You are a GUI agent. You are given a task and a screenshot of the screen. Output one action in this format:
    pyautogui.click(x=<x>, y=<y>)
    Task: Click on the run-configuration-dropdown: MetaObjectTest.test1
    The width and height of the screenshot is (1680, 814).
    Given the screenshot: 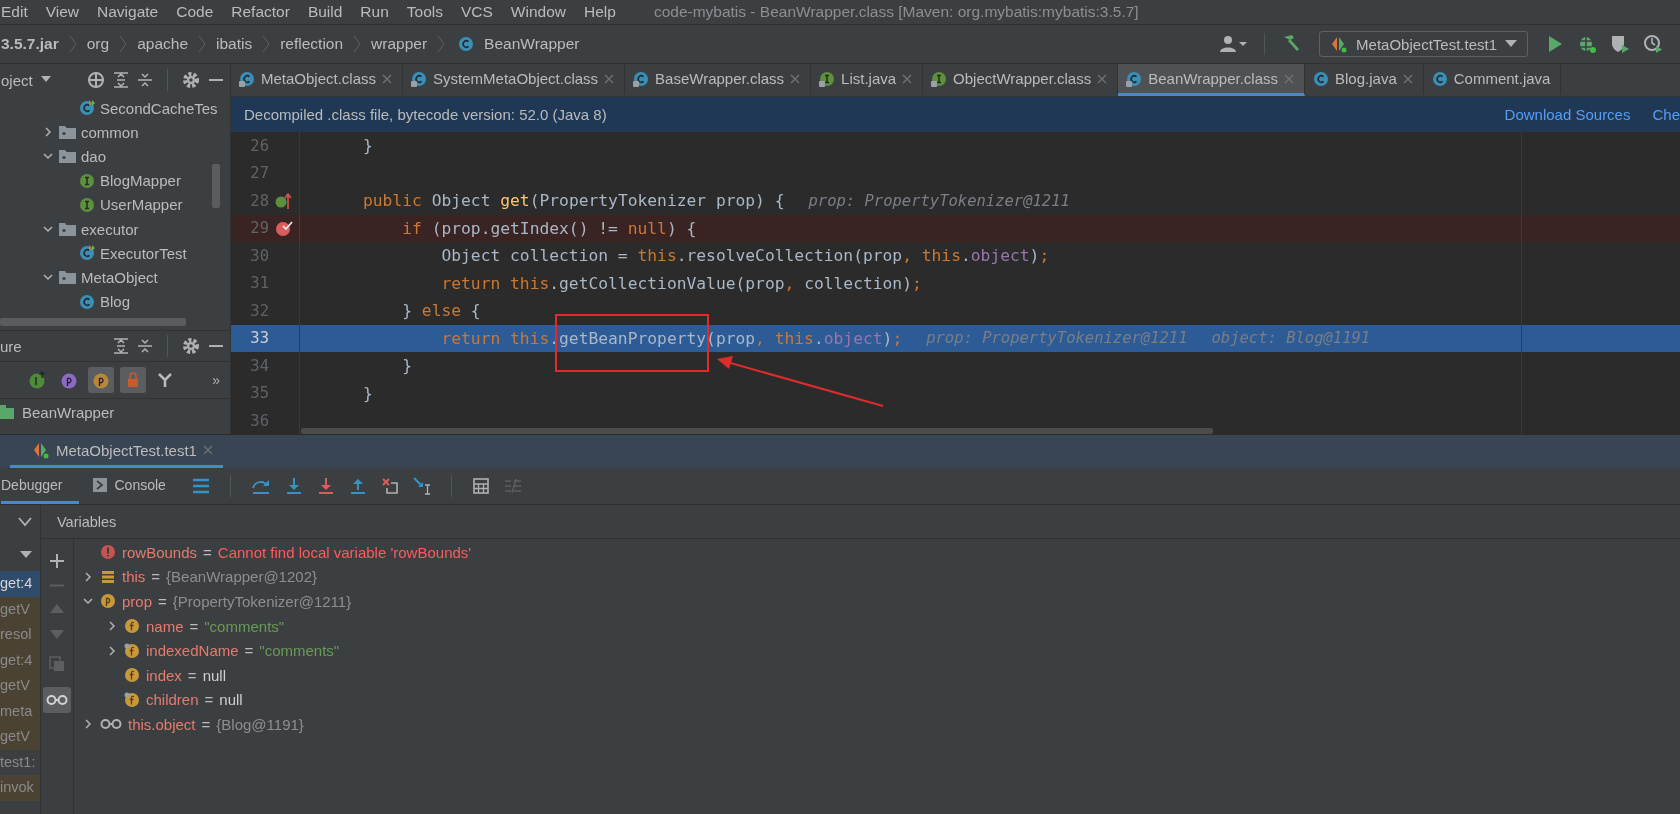 What is the action you would take?
    pyautogui.click(x=1423, y=44)
    